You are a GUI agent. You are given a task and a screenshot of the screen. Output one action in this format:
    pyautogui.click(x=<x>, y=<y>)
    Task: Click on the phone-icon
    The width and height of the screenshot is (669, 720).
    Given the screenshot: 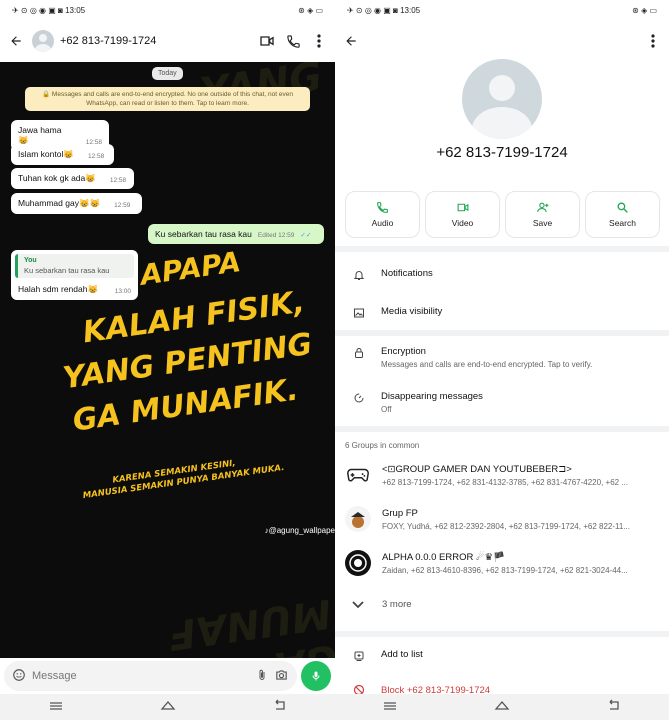 What is the action you would take?
    pyautogui.click(x=382, y=207)
    